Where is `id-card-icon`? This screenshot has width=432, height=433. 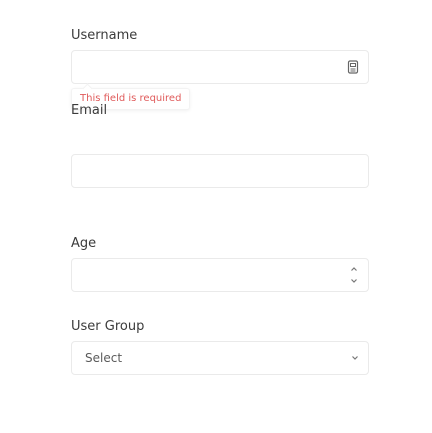
id-card-icon is located at coordinates (353, 67).